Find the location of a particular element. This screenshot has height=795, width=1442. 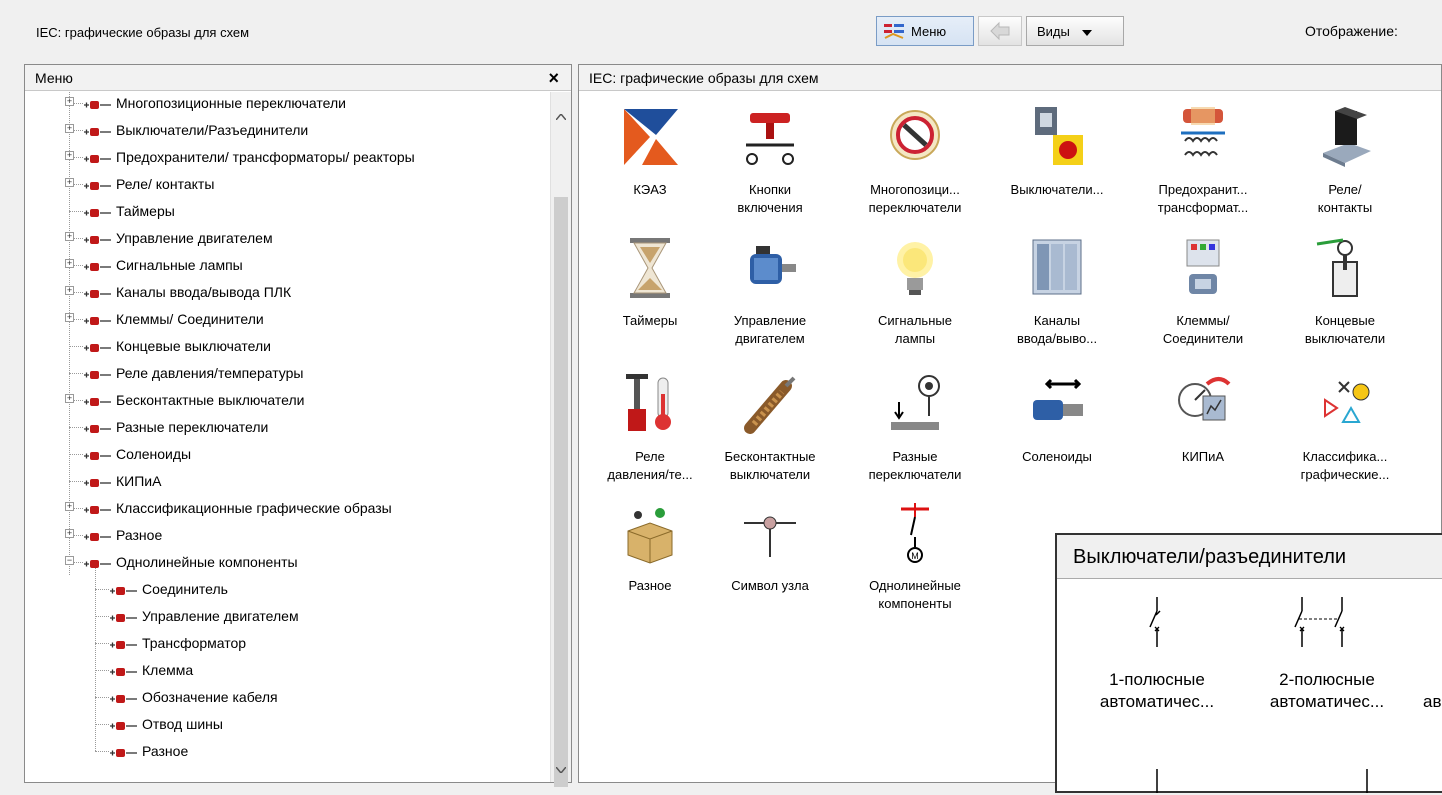

menu-scrollbar is located at coordinates (560, 439).